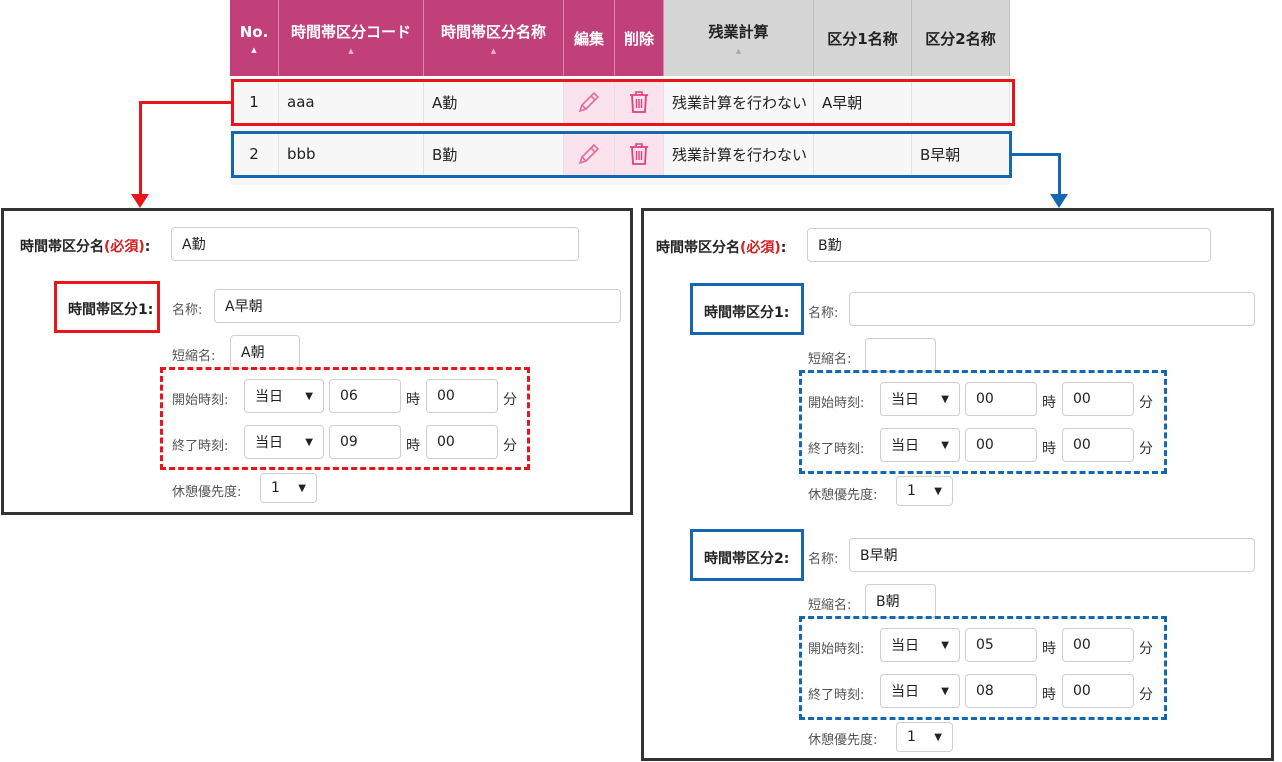 Image resolution: width=1282 pixels, height=762 pixels. I want to click on cell-no: 1, so click(254, 102).